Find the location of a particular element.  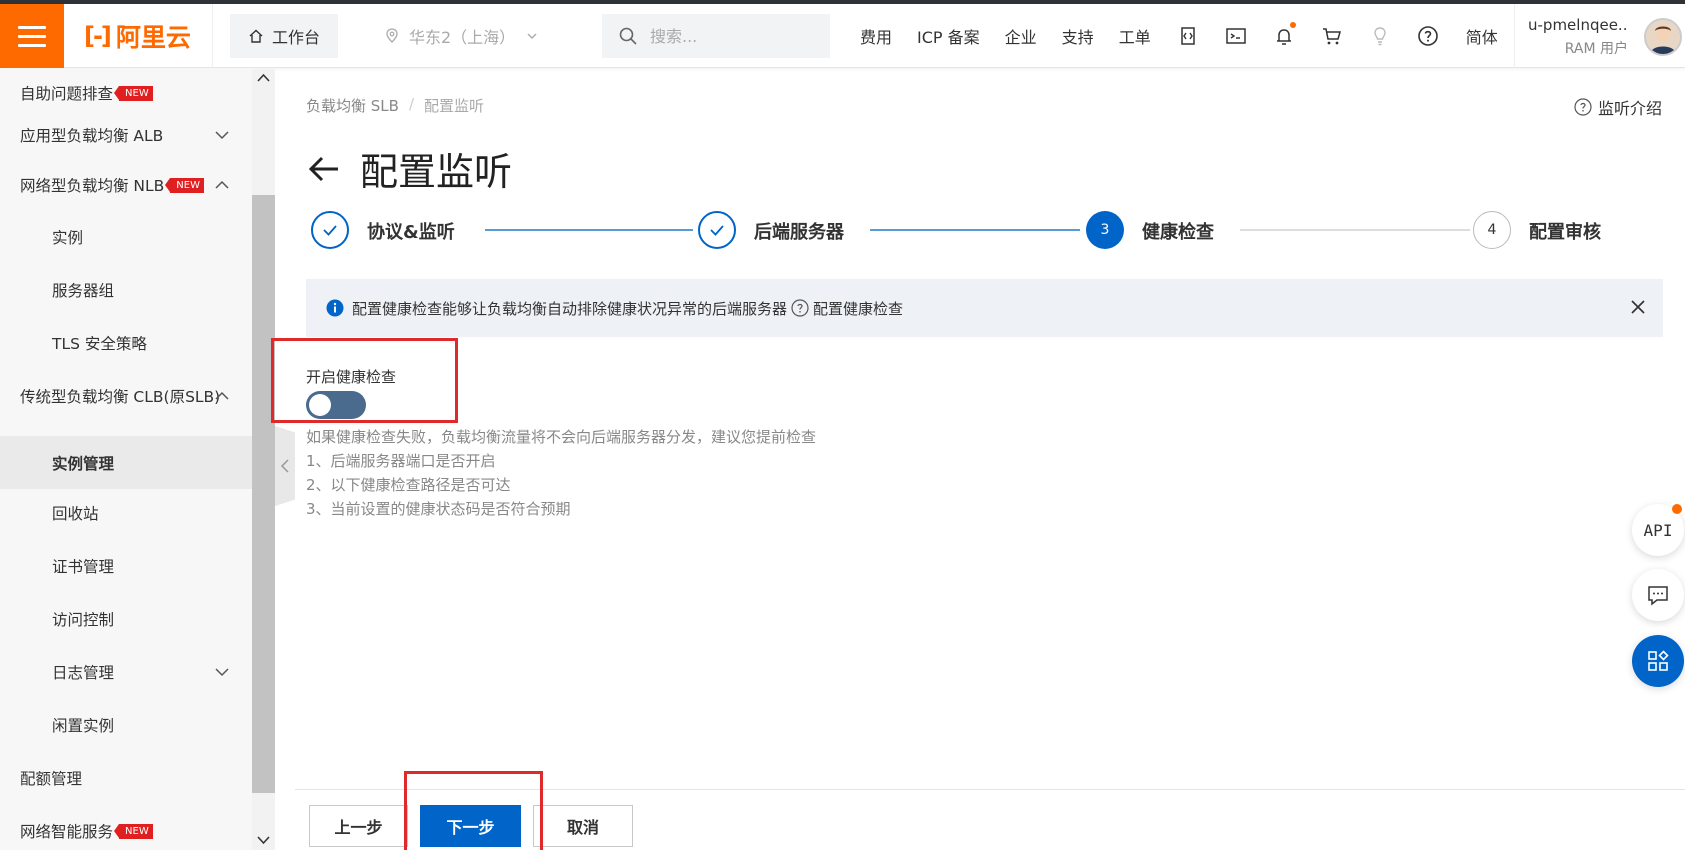

search-box is located at coordinates (716, 36).